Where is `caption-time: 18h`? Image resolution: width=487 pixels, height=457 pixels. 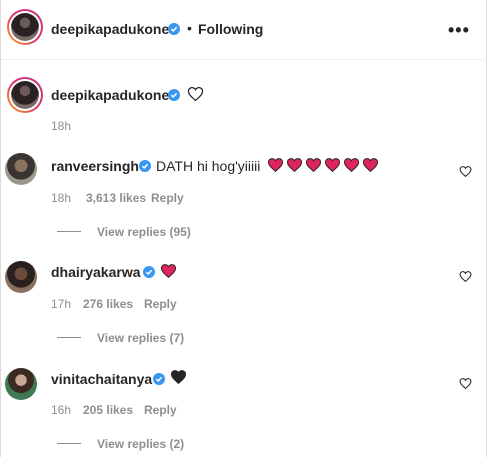
caption-time: 18h is located at coordinates (61, 126).